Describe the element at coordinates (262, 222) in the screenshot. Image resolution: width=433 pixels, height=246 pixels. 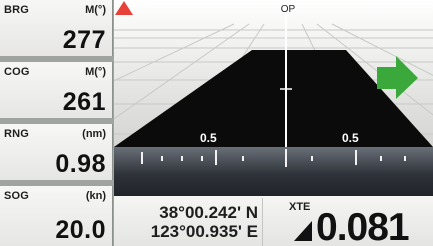
I see `divider` at that location.